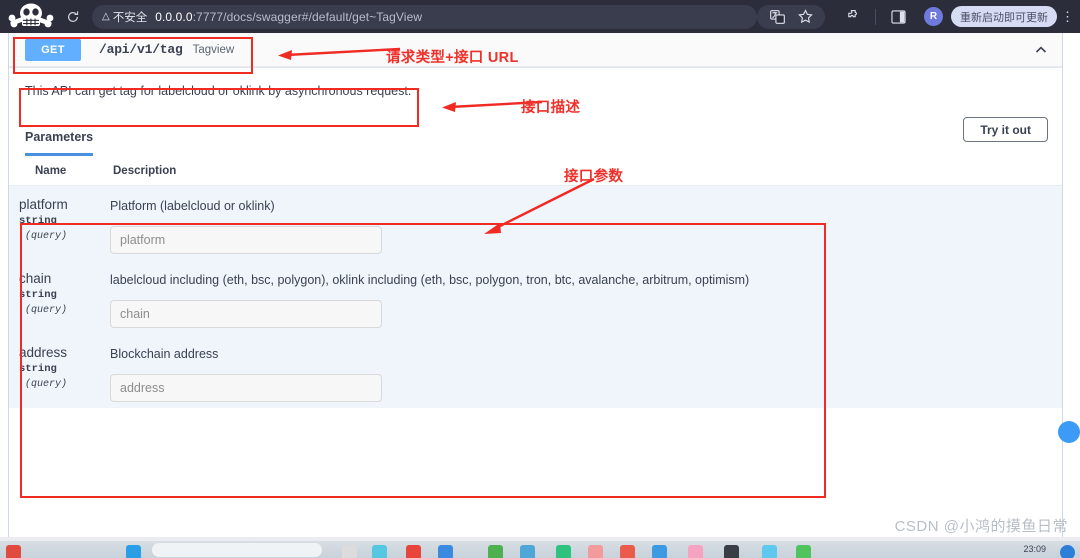  Describe the element at coordinates (13, 551) in the screenshot. I see `taskbar-icon-app1` at that location.